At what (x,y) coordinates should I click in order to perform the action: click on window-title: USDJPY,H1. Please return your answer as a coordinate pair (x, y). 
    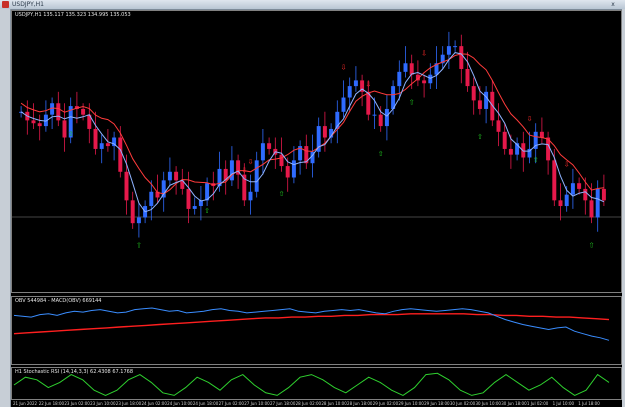
    Looking at the image, I should click on (28, 4).